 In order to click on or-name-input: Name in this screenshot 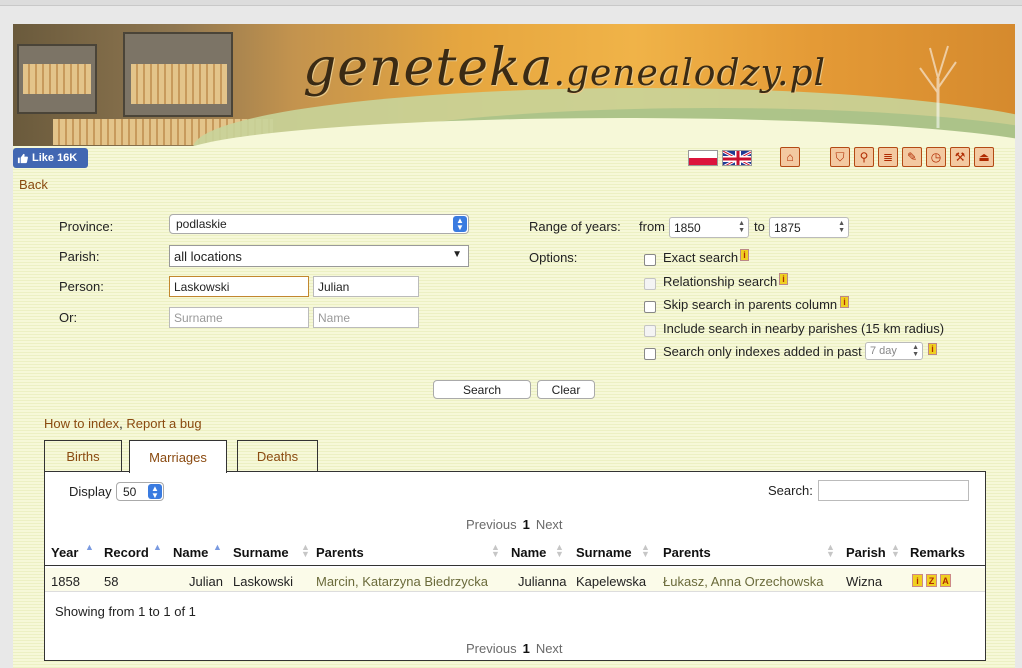, I will do `click(366, 317)`.